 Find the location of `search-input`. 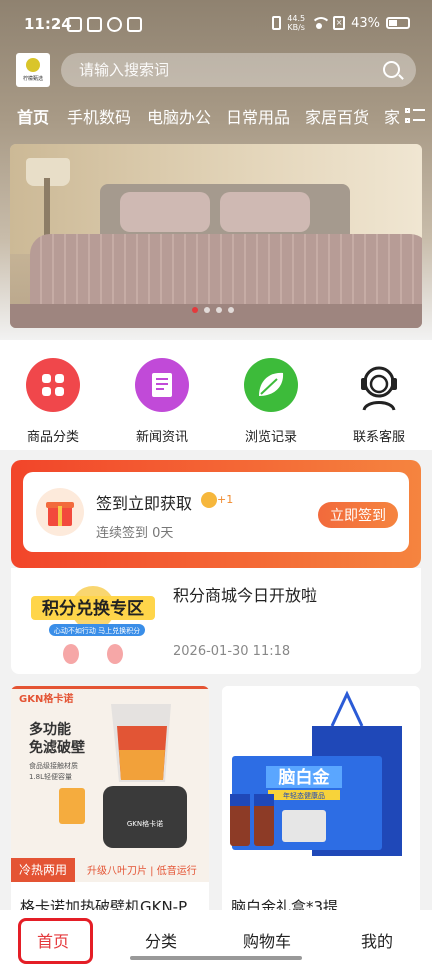

search-input is located at coordinates (224, 70).